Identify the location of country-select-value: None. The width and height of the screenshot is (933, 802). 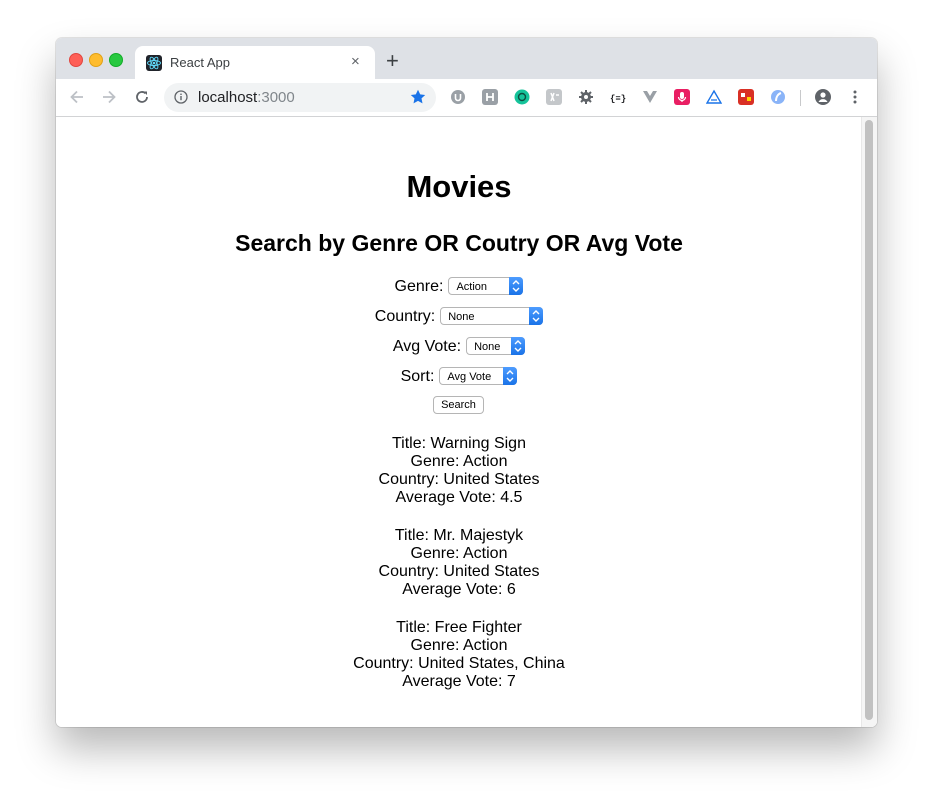
(461, 316).